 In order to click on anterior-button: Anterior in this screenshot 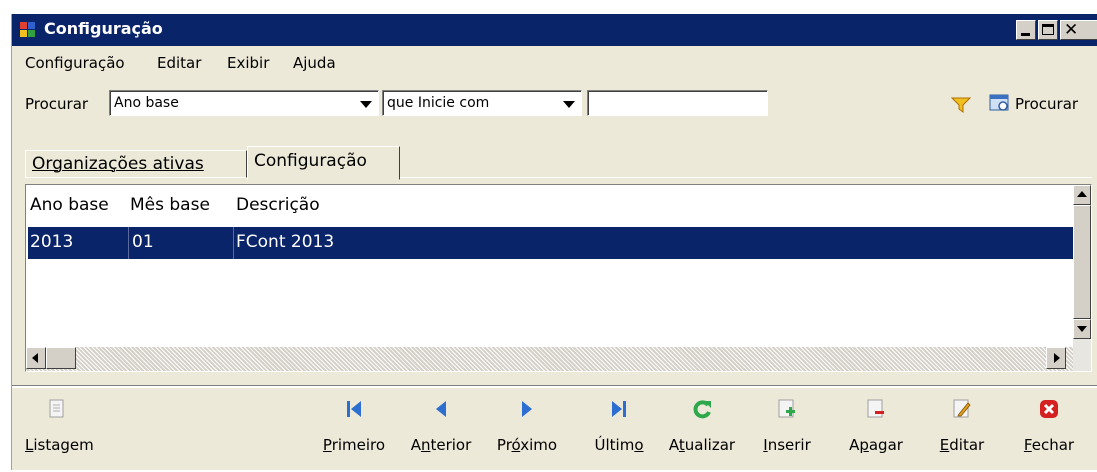, I will do `click(441, 430)`.